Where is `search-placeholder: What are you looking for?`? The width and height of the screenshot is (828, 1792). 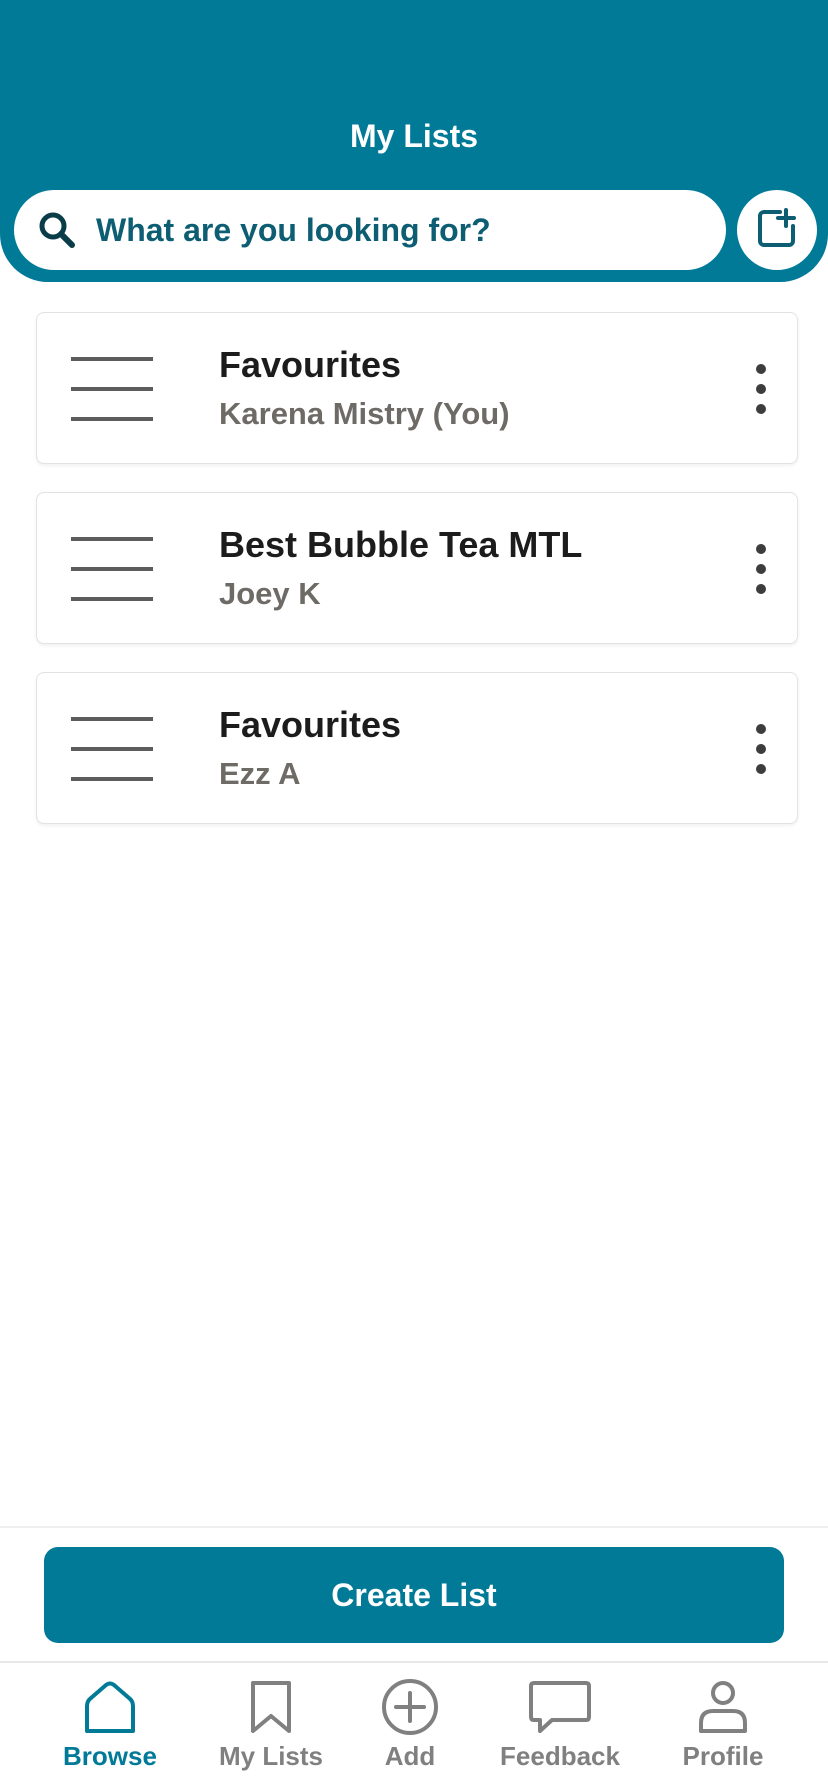
search-placeholder: What are you looking for? is located at coordinates (293, 229).